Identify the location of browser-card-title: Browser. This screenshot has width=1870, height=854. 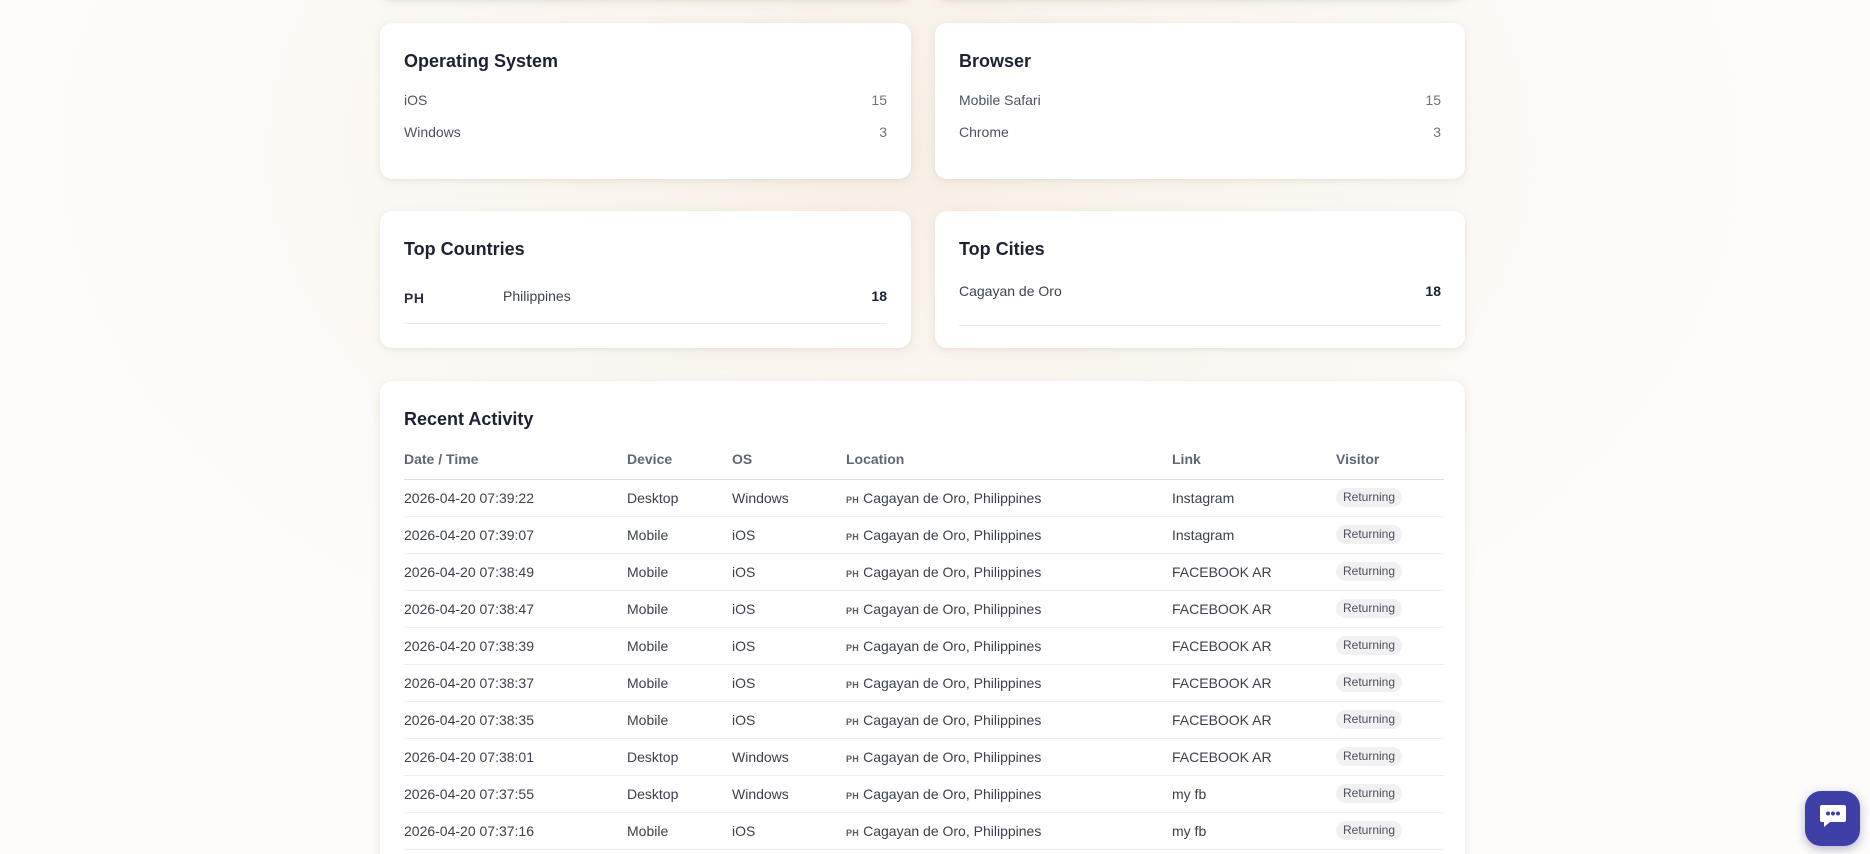
(995, 61).